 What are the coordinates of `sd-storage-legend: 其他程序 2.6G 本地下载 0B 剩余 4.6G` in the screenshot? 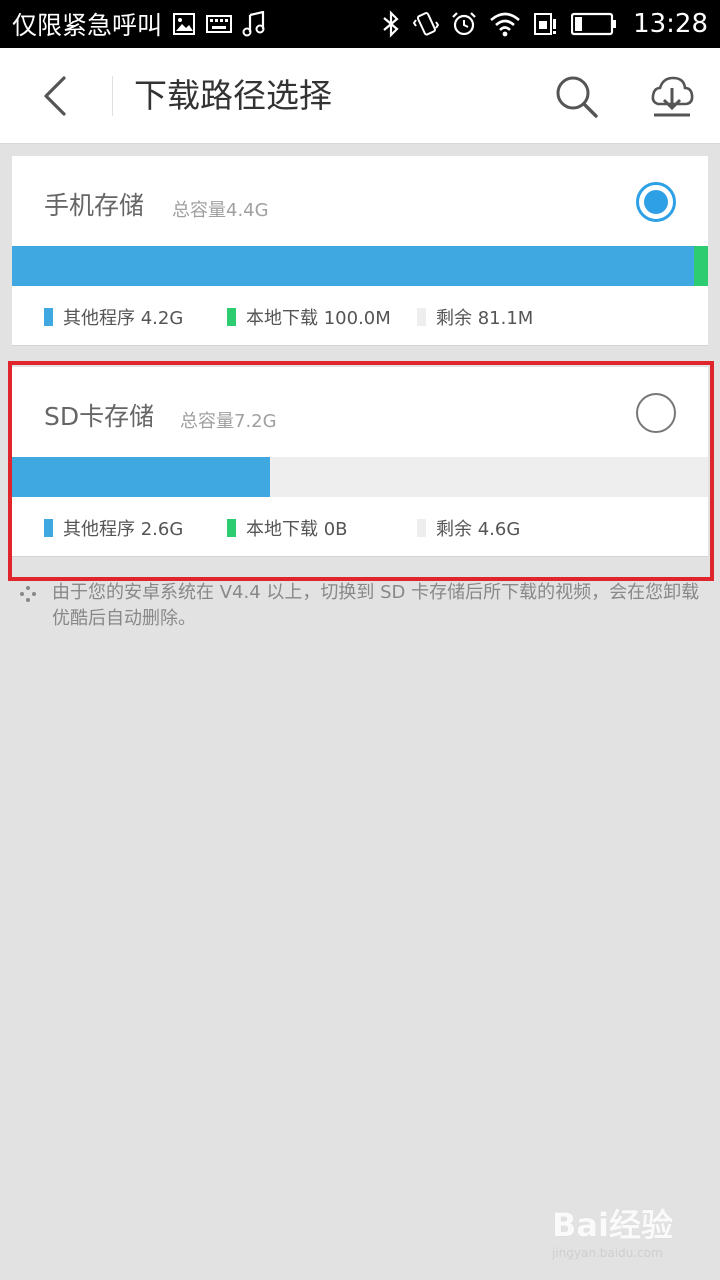 It's located at (282, 528).